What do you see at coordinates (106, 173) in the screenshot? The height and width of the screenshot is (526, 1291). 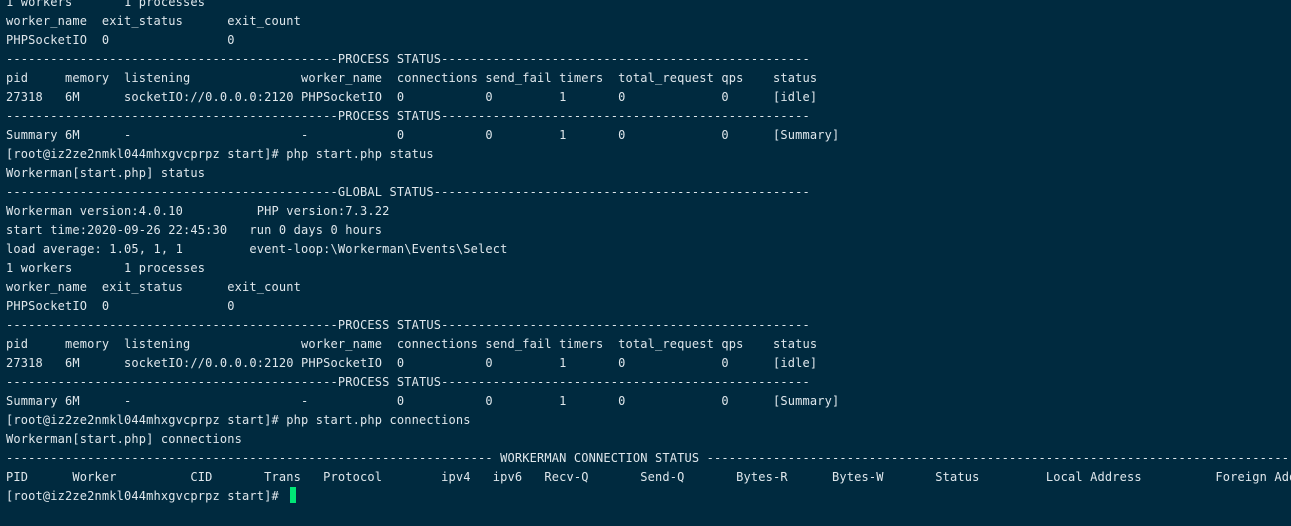 I see `output-line: Workerman[start.php] status` at bounding box center [106, 173].